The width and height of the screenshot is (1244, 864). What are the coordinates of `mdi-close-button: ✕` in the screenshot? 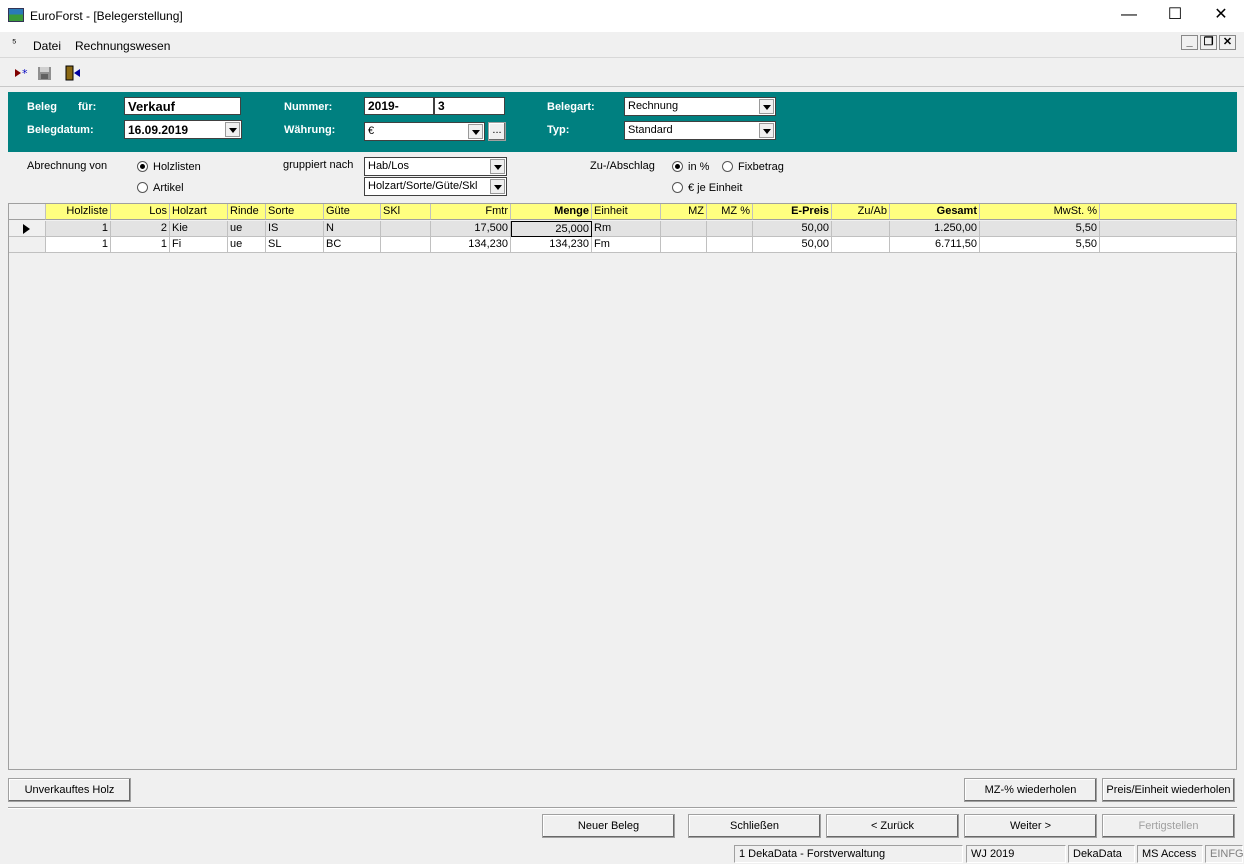 It's located at (1227, 42).